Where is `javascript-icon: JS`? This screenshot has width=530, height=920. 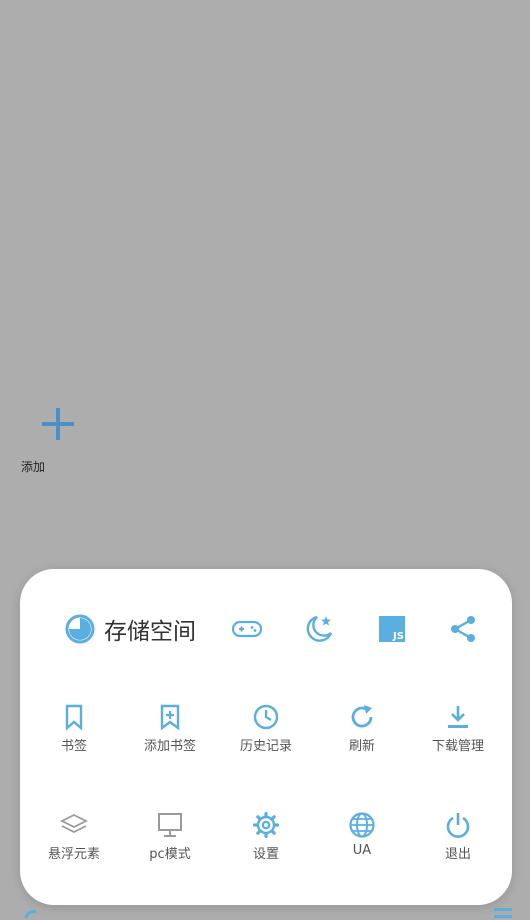 javascript-icon: JS is located at coordinates (392, 629).